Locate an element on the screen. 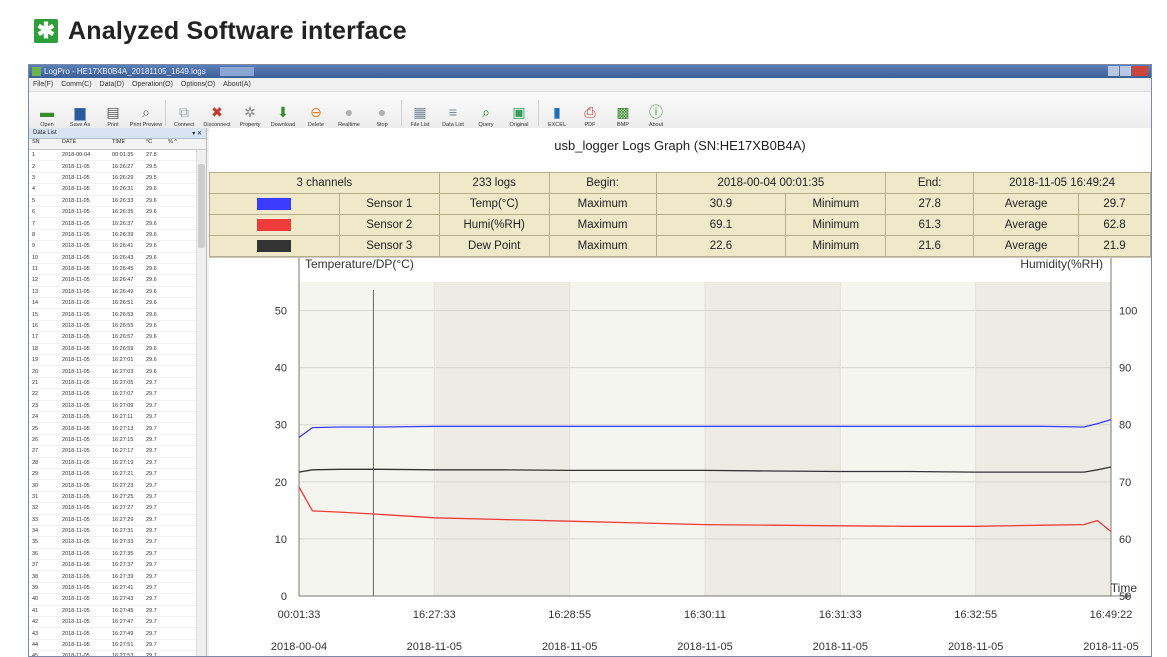 This screenshot has height=657, width=1167. table-row: 29 2018-11-05 16:27:21 29.7 is located at coordinates (112, 475).